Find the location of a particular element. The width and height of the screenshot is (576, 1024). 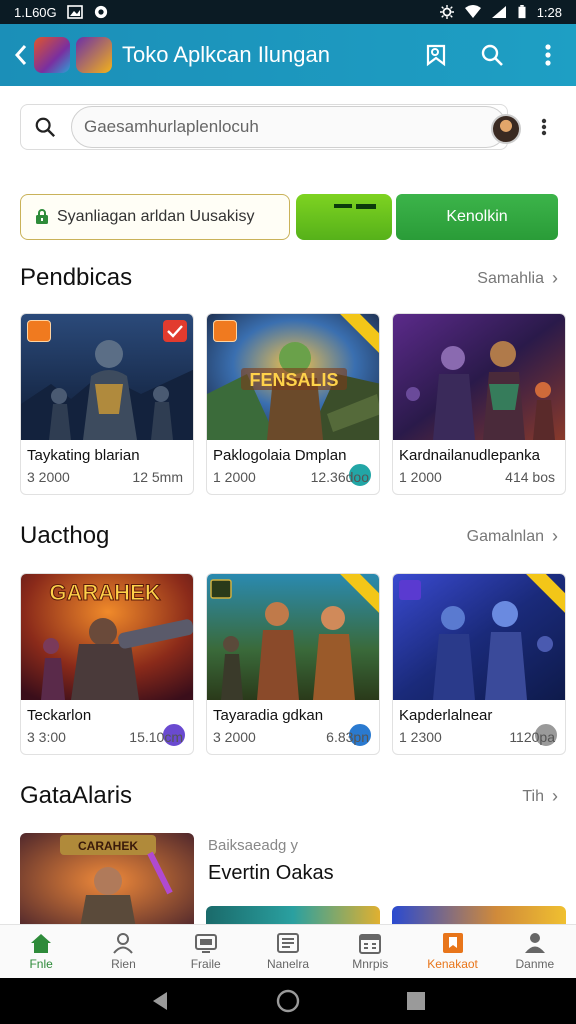

nav-item-home: Fnle is located at coordinates (41, 951).